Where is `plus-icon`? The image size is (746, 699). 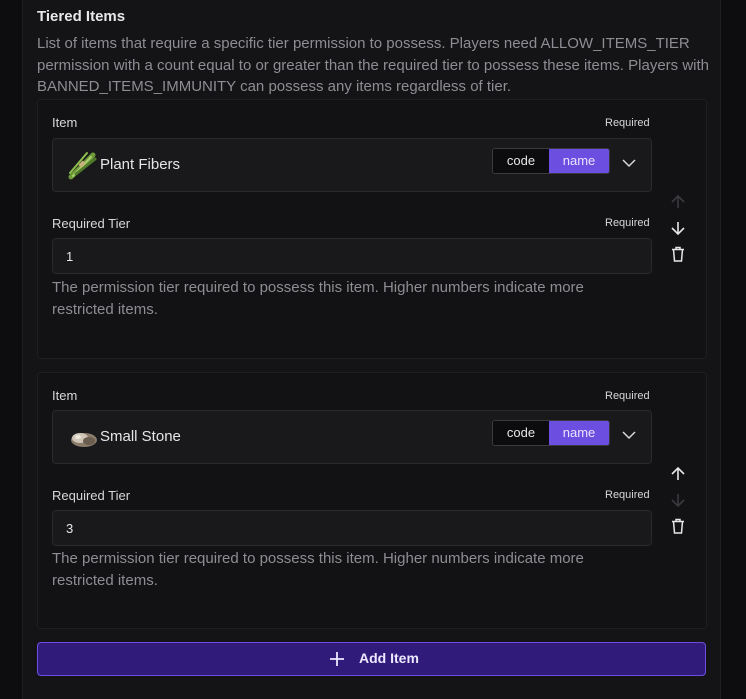
plus-icon is located at coordinates (337, 659).